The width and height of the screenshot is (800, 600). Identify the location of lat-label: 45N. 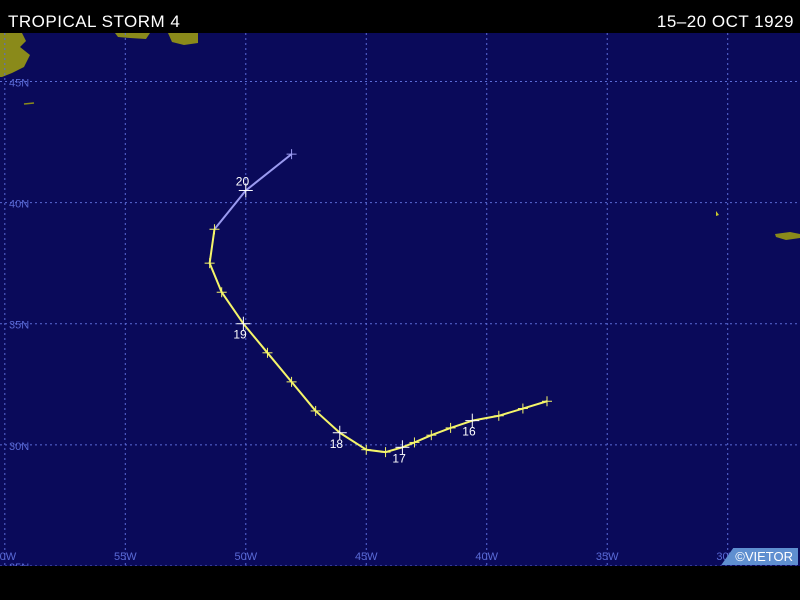
(19, 83).